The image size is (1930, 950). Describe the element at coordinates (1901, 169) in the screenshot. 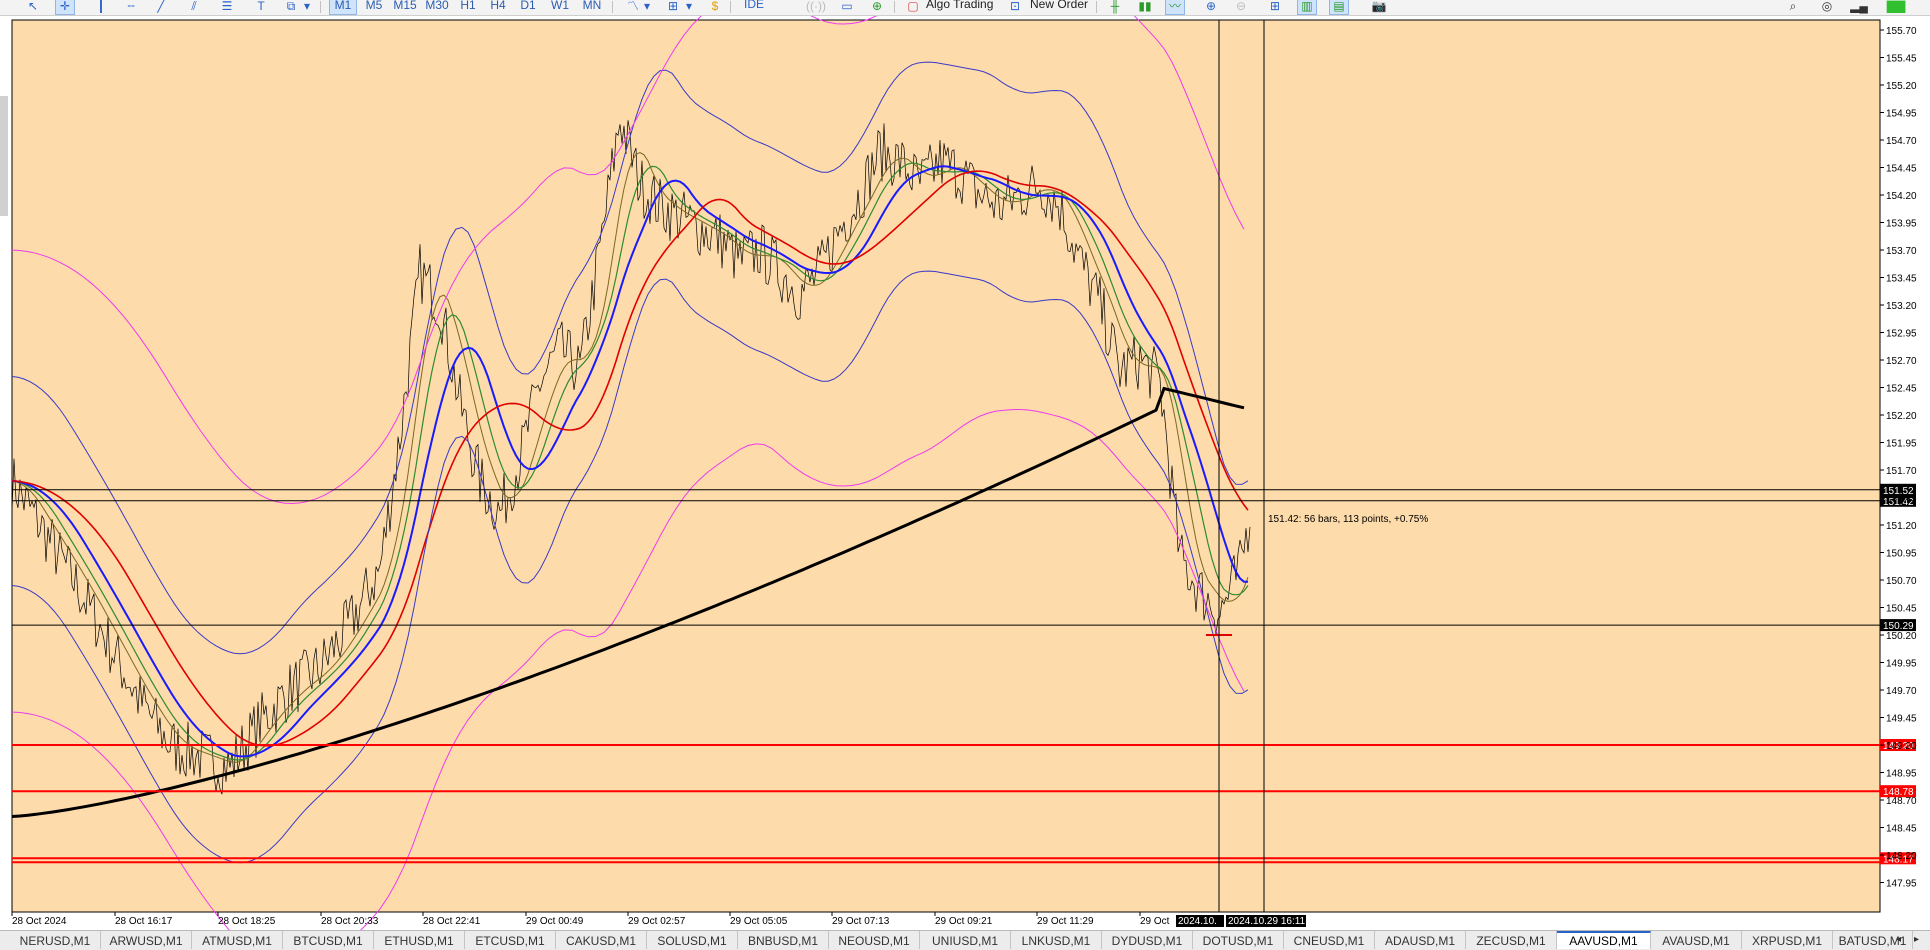

I see `price-axis-label: 154.45` at that location.